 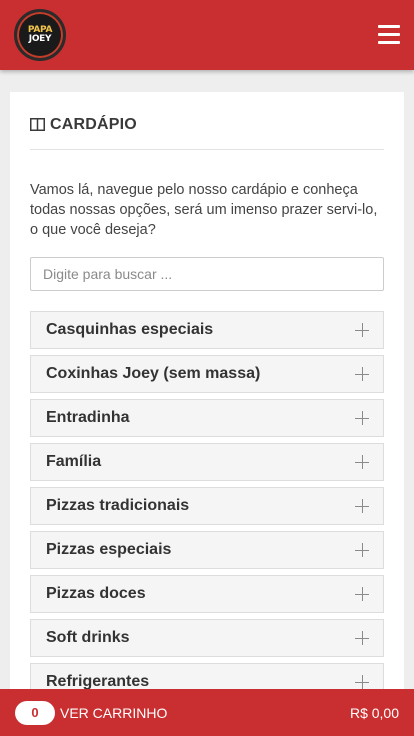 What do you see at coordinates (207, 35) in the screenshot?
I see `top-navbar: PAPA JOEY` at bounding box center [207, 35].